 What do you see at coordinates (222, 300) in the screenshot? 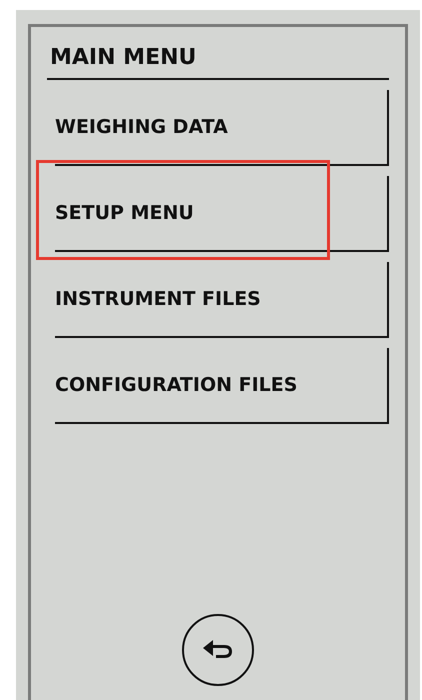
I see `menu-item: INSTRUMENT FILES` at bounding box center [222, 300].